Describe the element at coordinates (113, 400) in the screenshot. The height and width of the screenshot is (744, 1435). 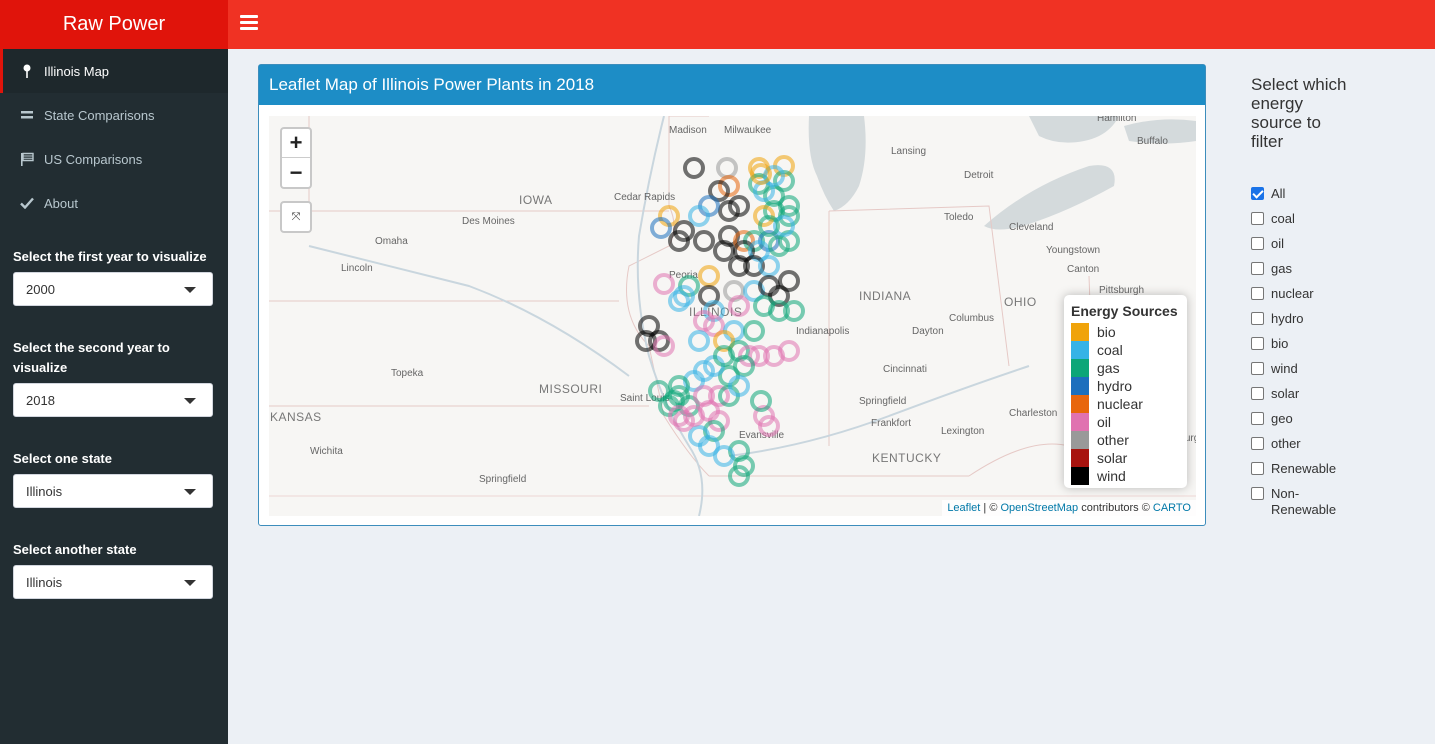
I see `second-year-select: 2018` at that location.